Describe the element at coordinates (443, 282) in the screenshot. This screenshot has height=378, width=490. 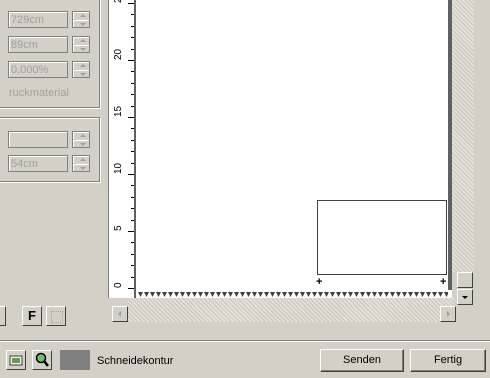
I see `registration-mark-right: +` at that location.